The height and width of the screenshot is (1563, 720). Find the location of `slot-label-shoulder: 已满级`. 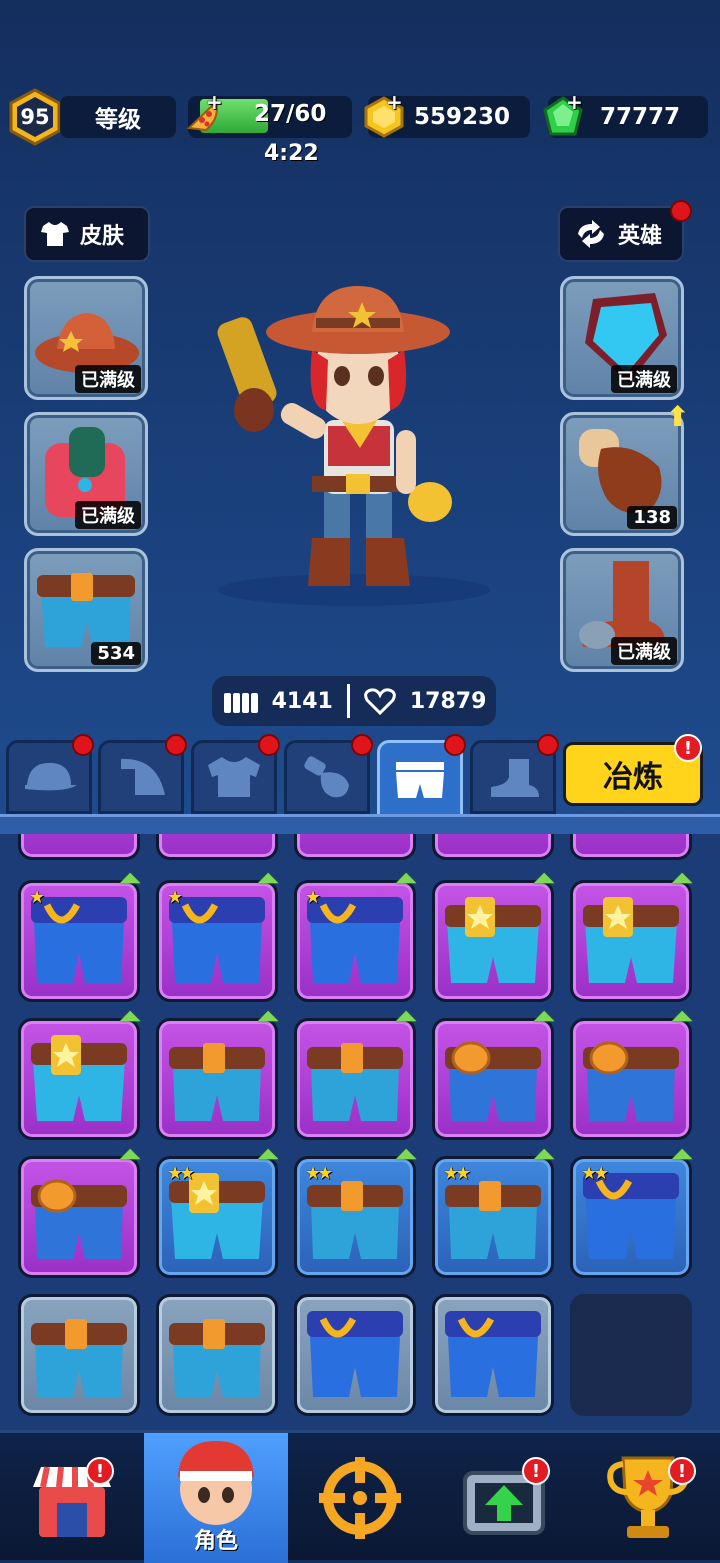

slot-label-shoulder: 已满级 is located at coordinates (644, 379).